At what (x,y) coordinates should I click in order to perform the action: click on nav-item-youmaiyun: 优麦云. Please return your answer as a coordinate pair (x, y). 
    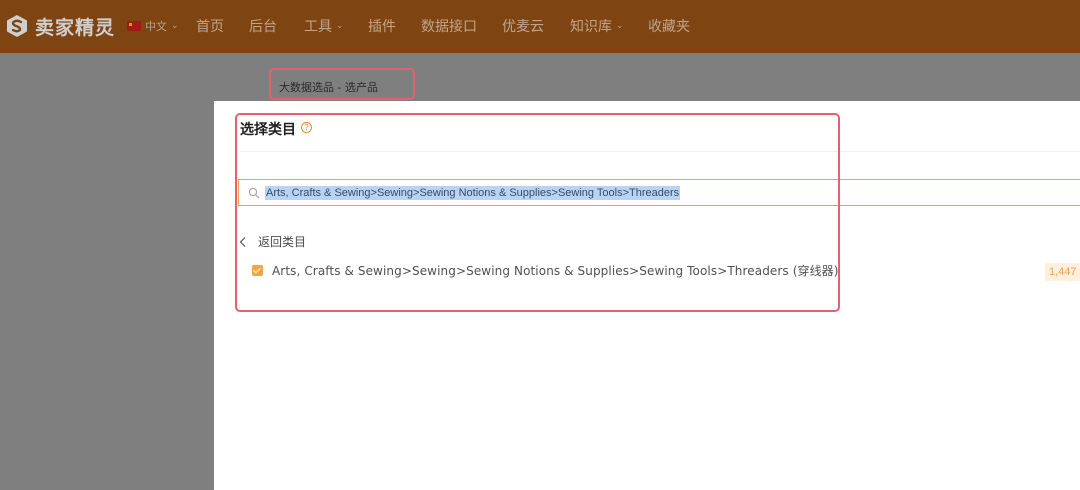
    Looking at the image, I should click on (523, 26).